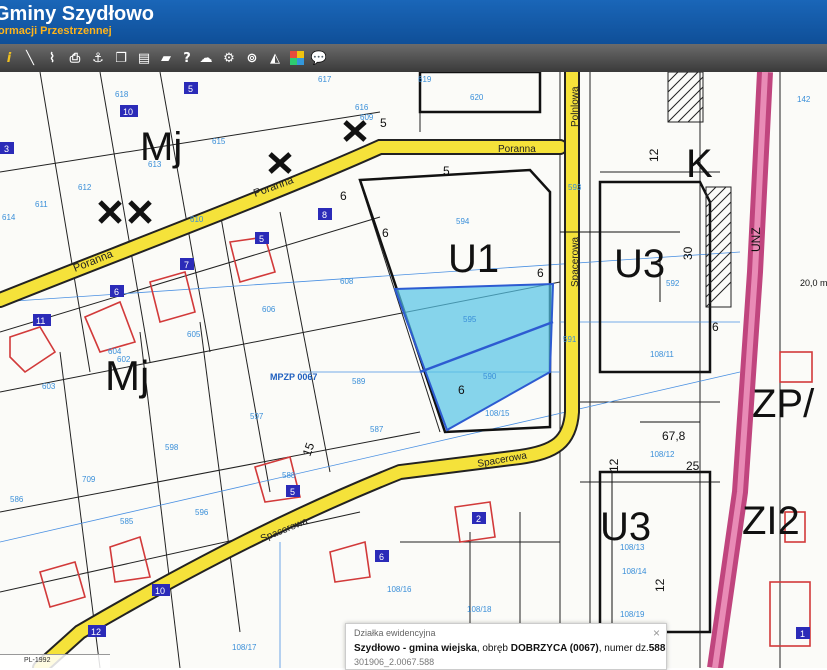  I want to click on parcel-number: 108/16, so click(399, 589).